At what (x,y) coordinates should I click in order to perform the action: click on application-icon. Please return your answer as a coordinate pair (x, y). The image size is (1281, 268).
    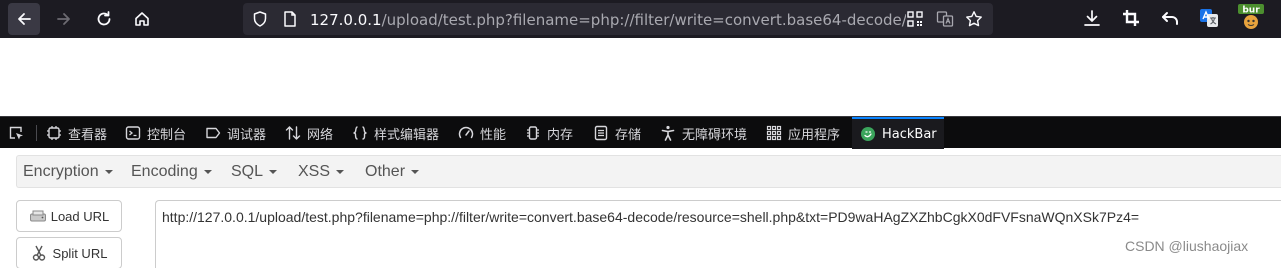
    Looking at the image, I should click on (774, 133).